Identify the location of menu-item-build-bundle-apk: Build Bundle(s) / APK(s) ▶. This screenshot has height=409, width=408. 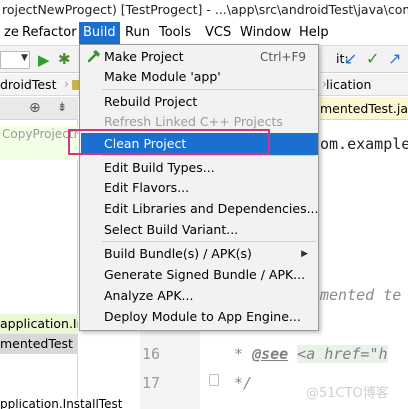
(199, 254).